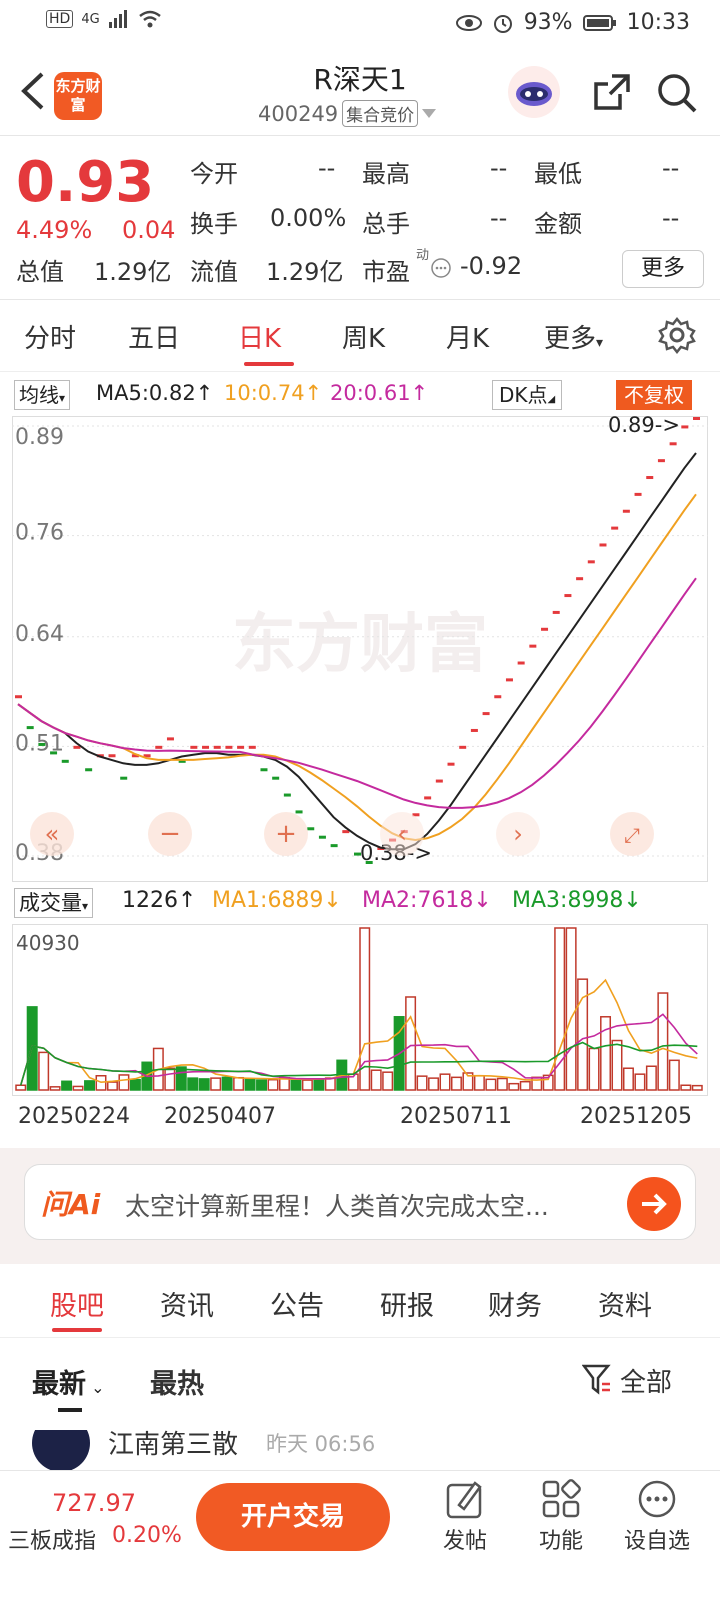 This screenshot has width=720, height=1600. I want to click on indicator-selector-label: 均线, so click(39, 395).